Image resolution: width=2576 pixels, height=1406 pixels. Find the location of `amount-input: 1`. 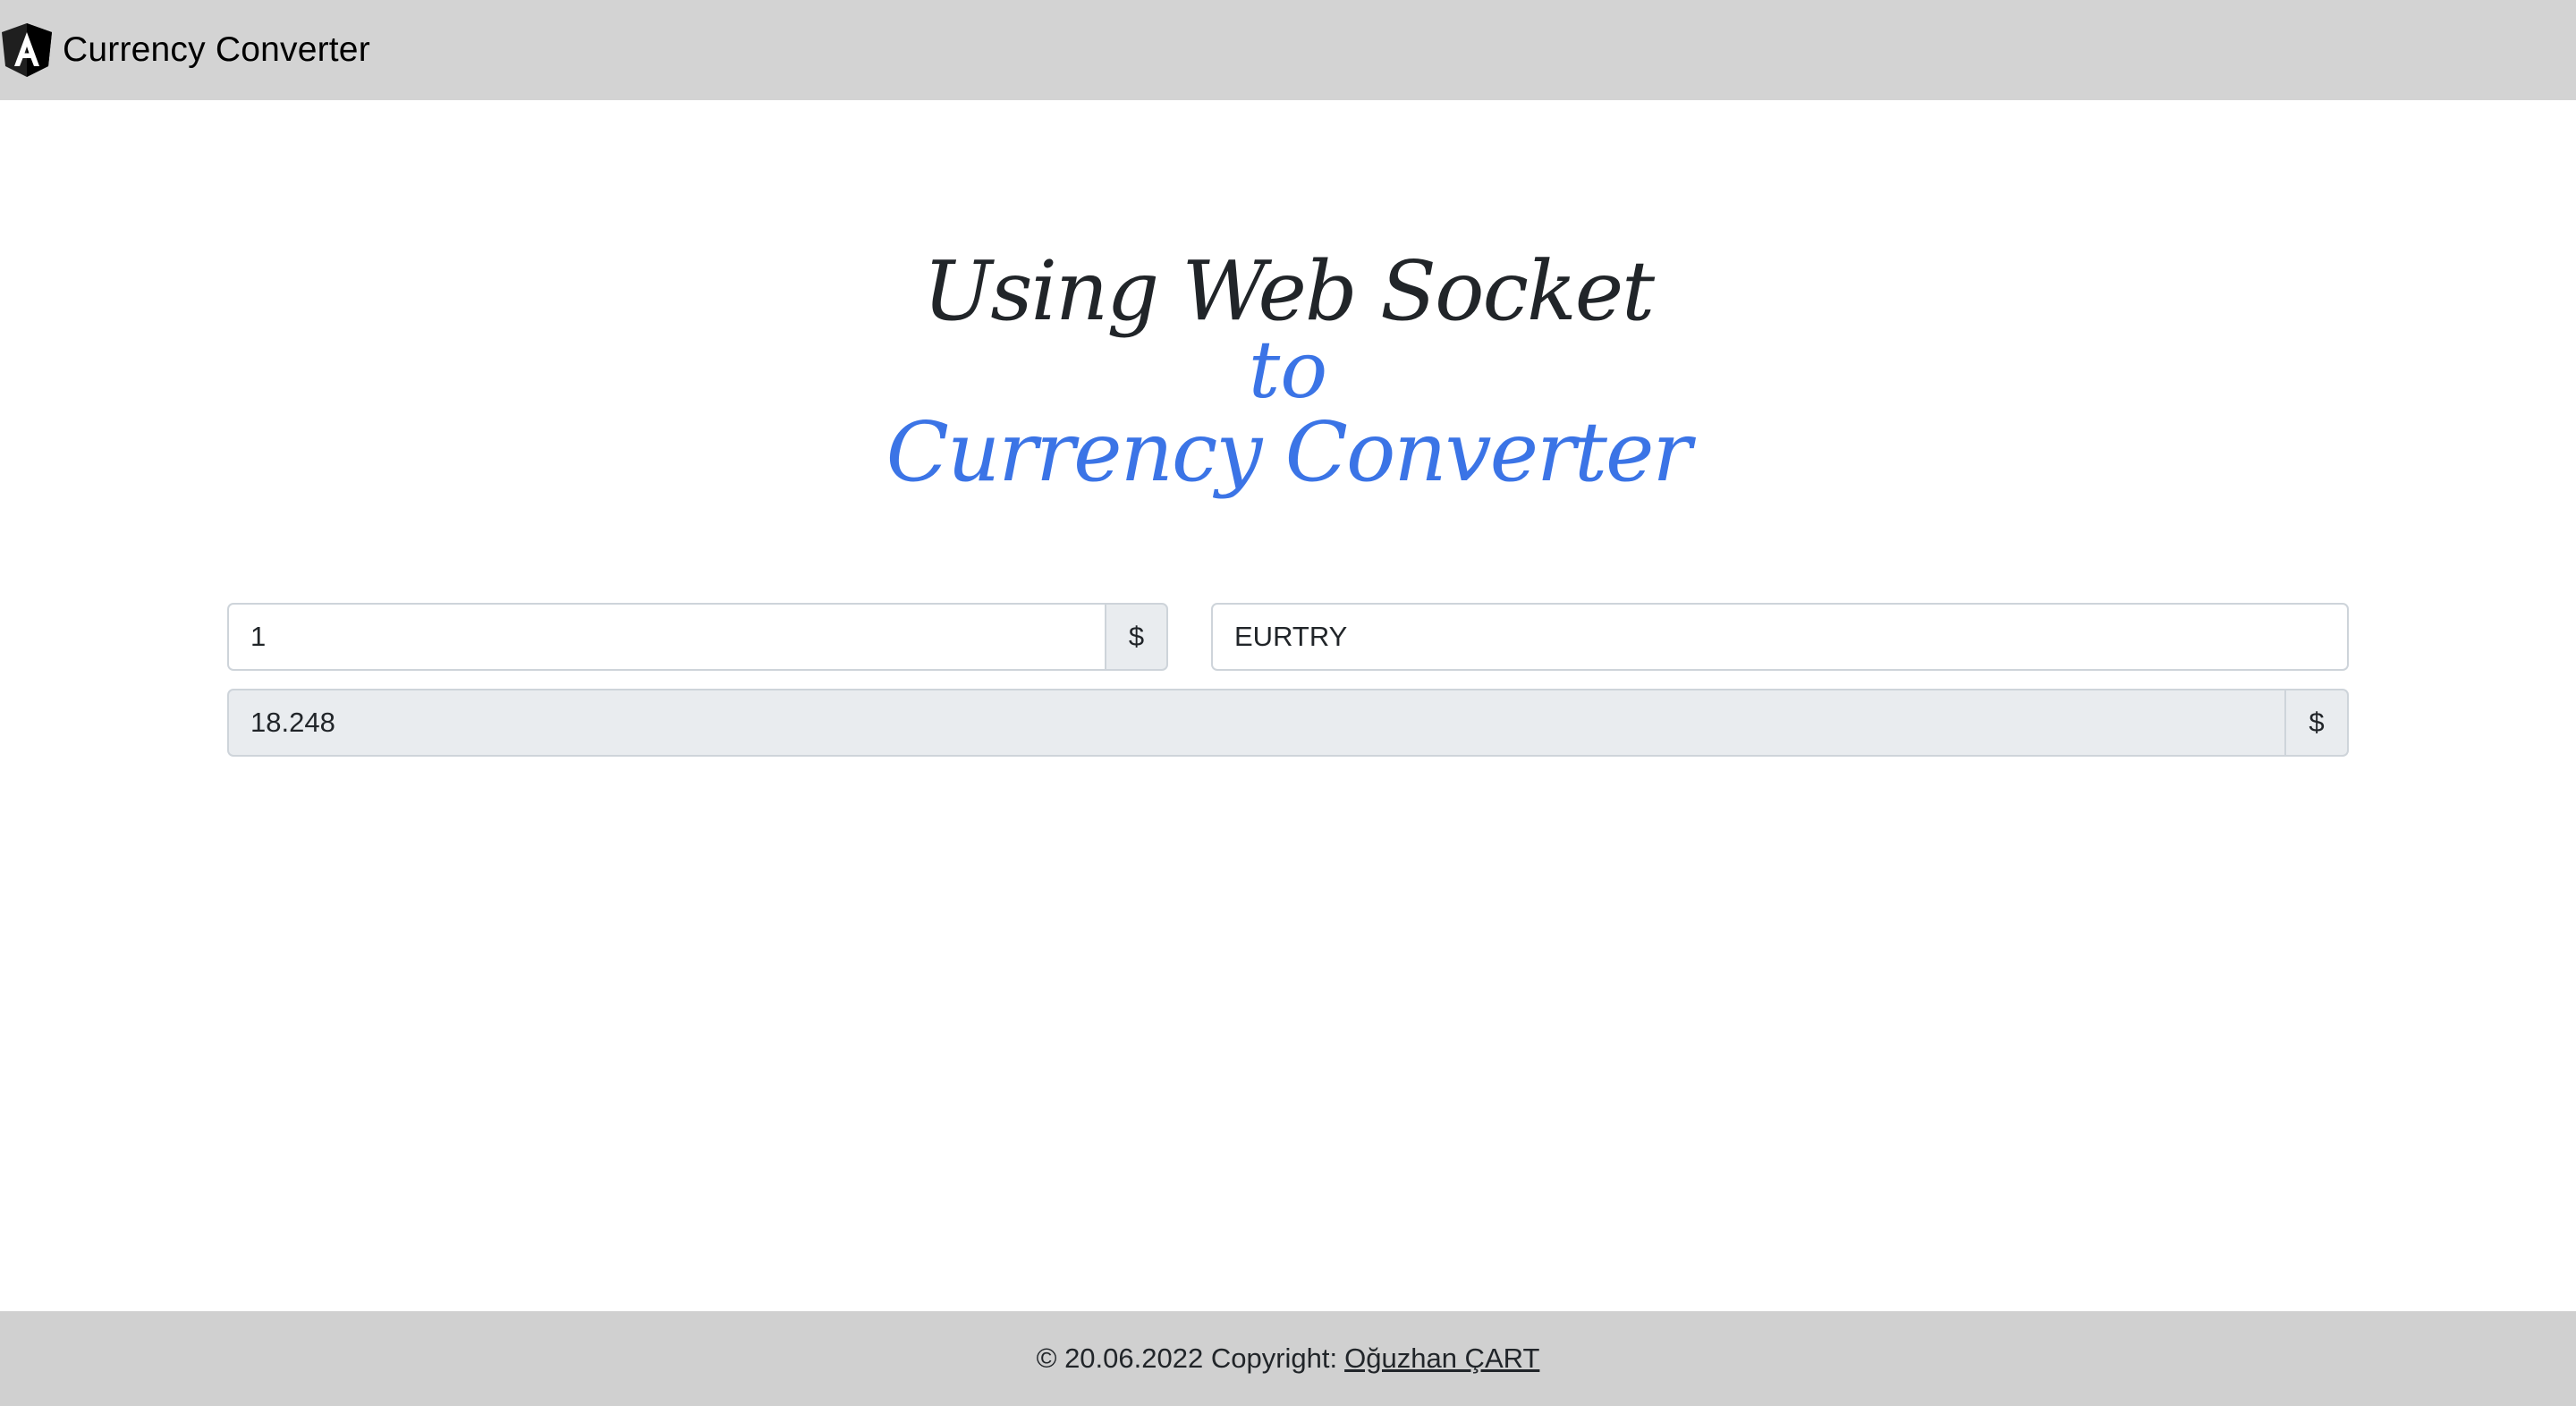

amount-input: 1 is located at coordinates (666, 637).